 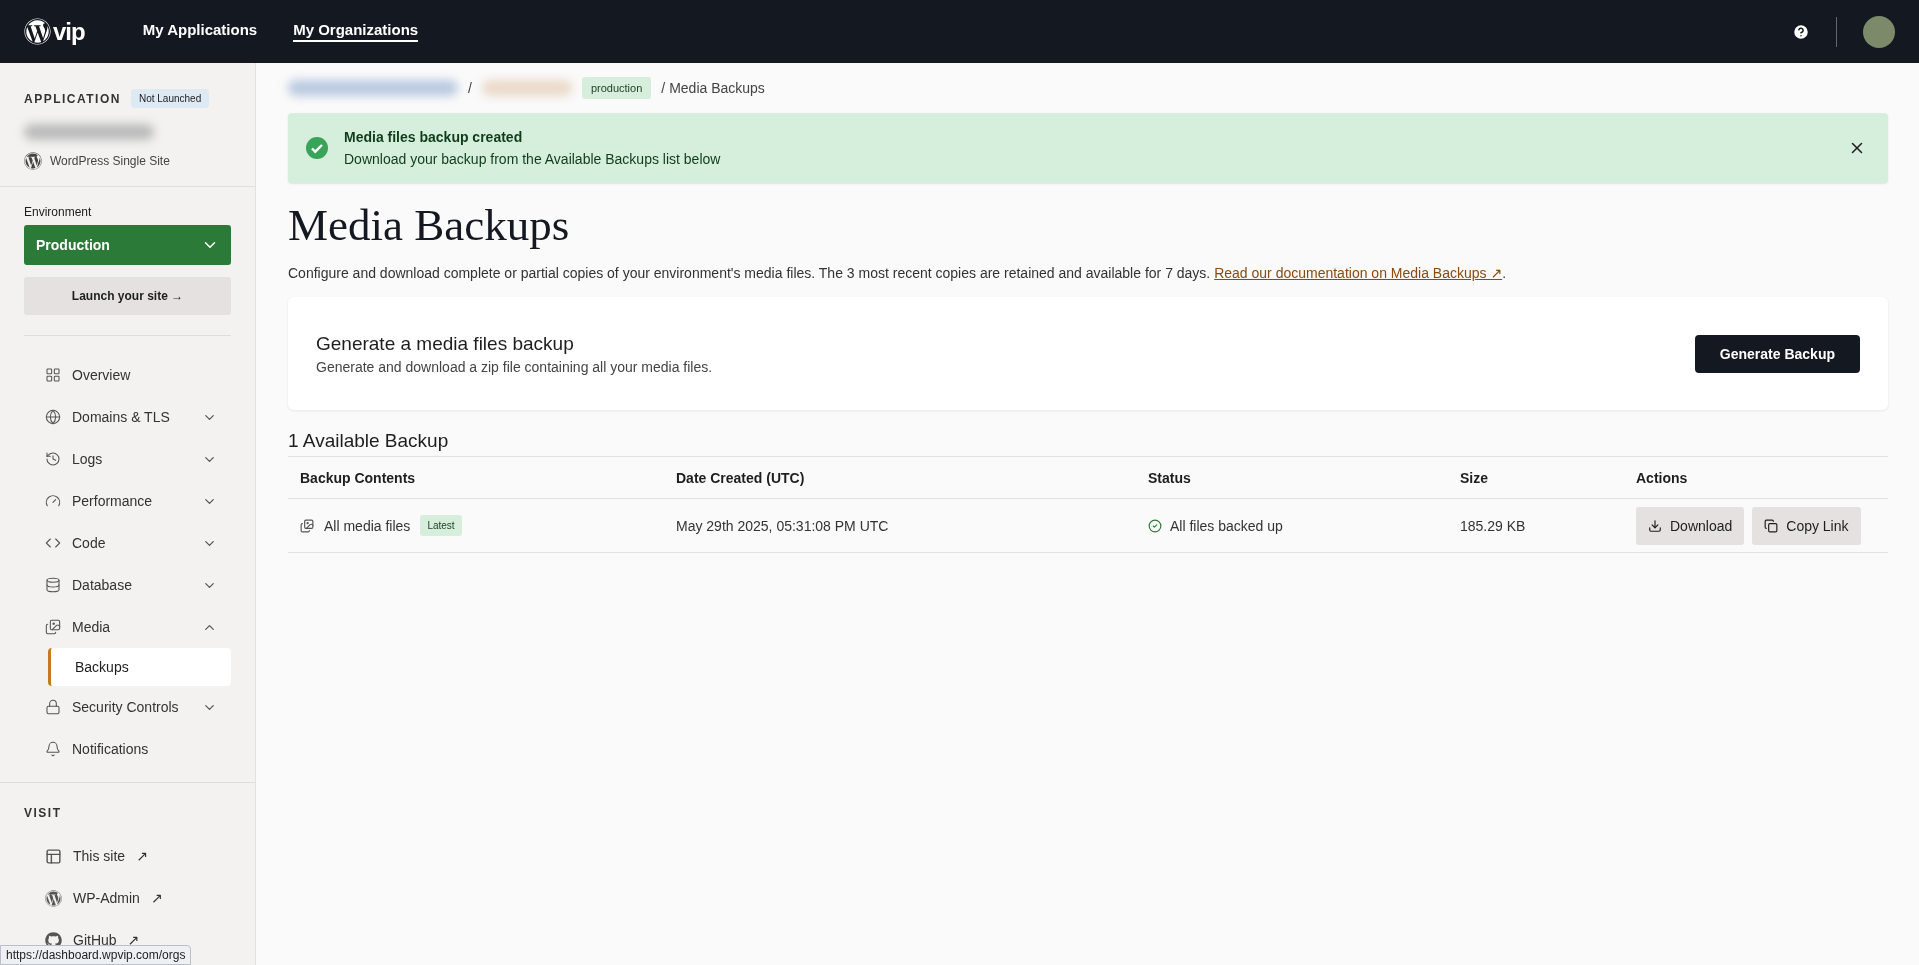 I want to click on sidebar-item: Media, so click(x=127, y=627).